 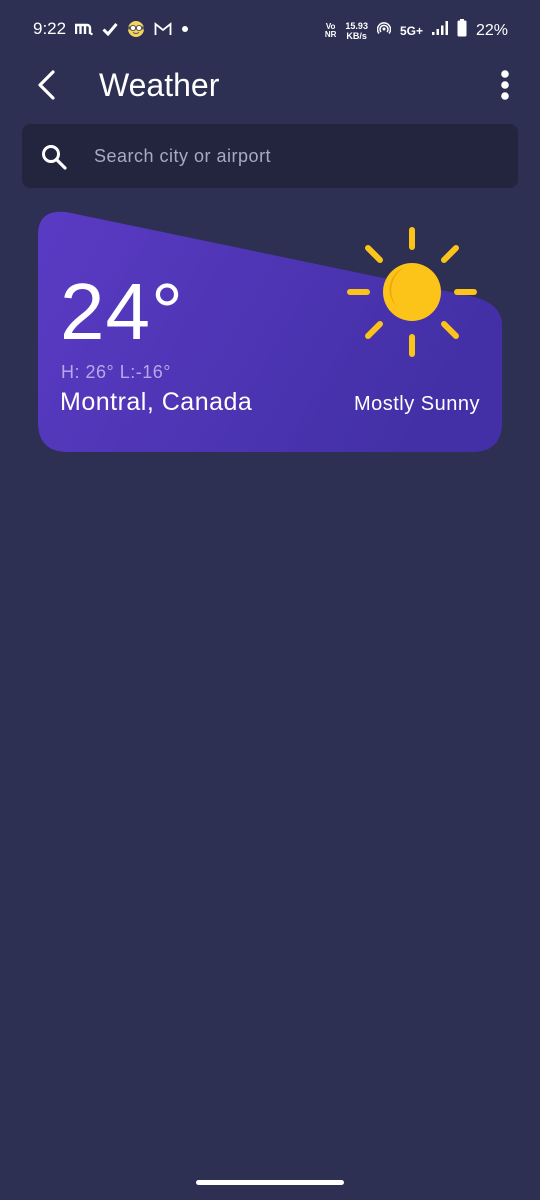 What do you see at coordinates (384, 30) in the screenshot?
I see `hotspot-icon` at bounding box center [384, 30].